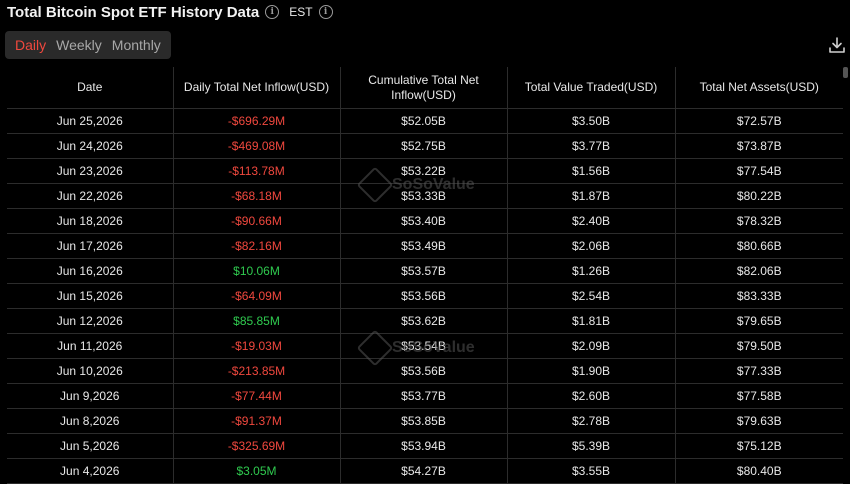  What do you see at coordinates (759, 471) in the screenshot?
I see `cell-total-net-assets: $80.40B` at bounding box center [759, 471].